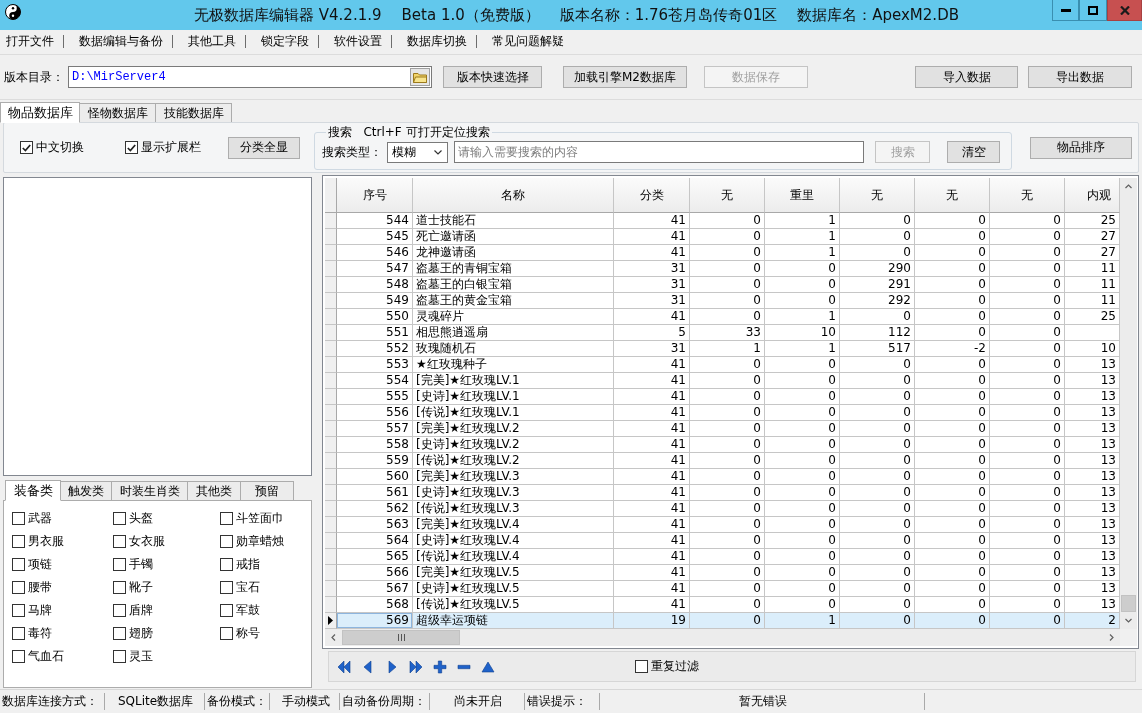  Describe the element at coordinates (722, 637) in the screenshot. I see `horizontal-scrollbar` at that location.